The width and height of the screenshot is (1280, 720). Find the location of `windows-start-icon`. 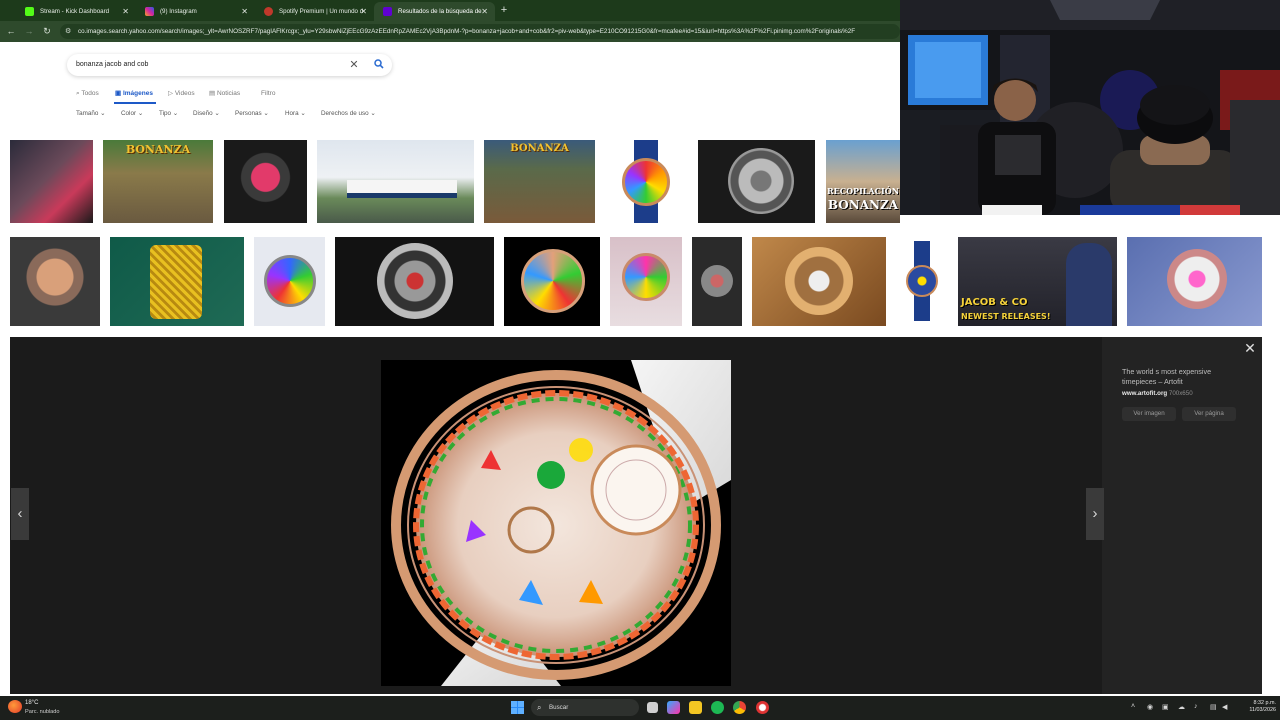

windows-start-icon is located at coordinates (517, 707).